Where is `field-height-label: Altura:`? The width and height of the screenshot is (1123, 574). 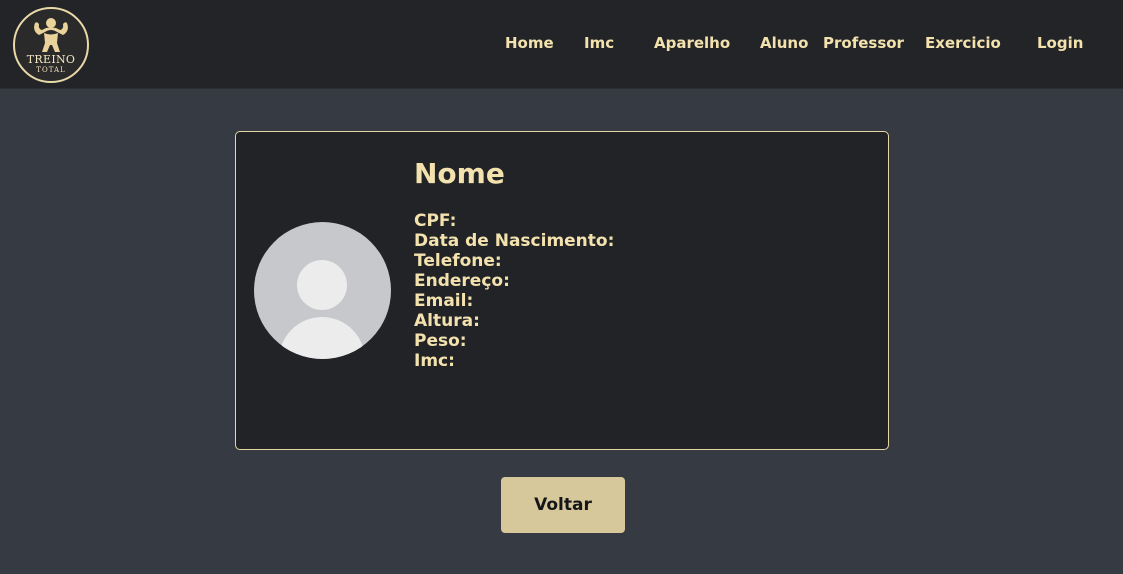 field-height-label: Altura: is located at coordinates (447, 321).